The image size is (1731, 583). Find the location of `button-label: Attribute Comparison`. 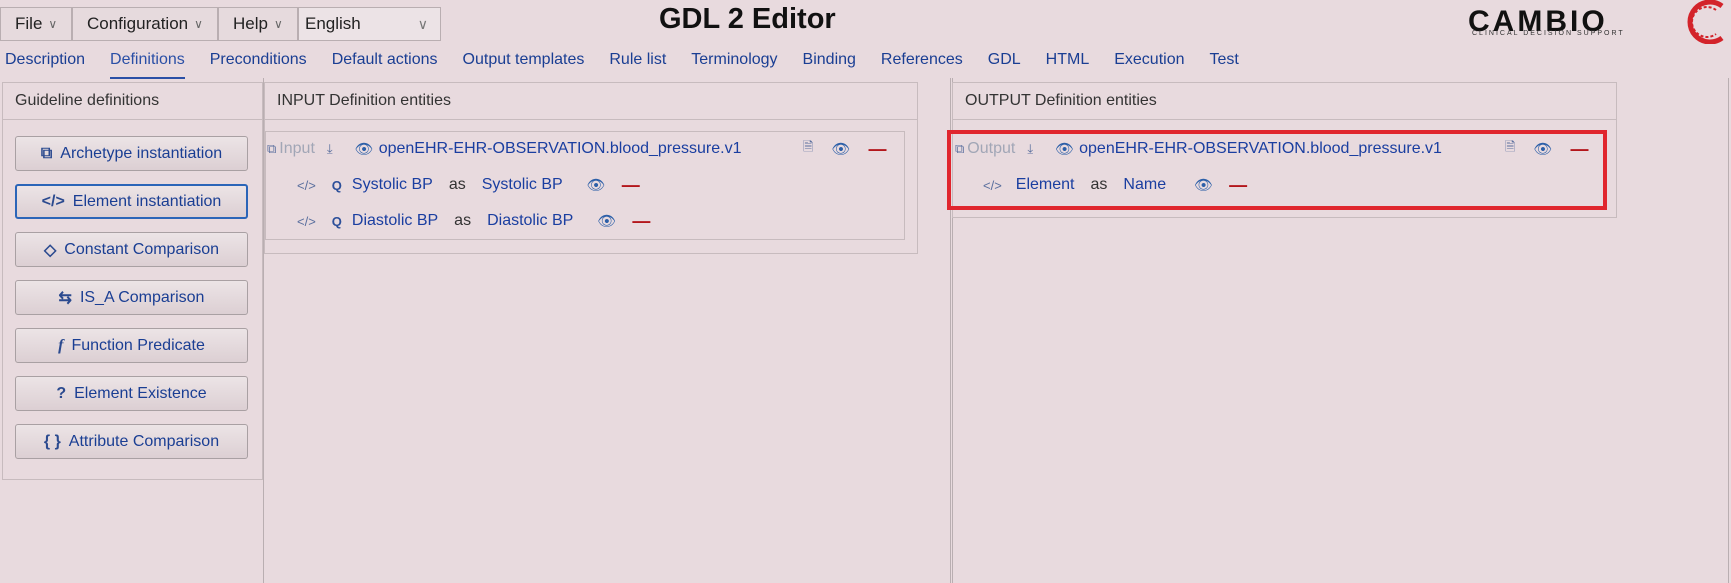

button-label: Attribute Comparison is located at coordinates (144, 441).